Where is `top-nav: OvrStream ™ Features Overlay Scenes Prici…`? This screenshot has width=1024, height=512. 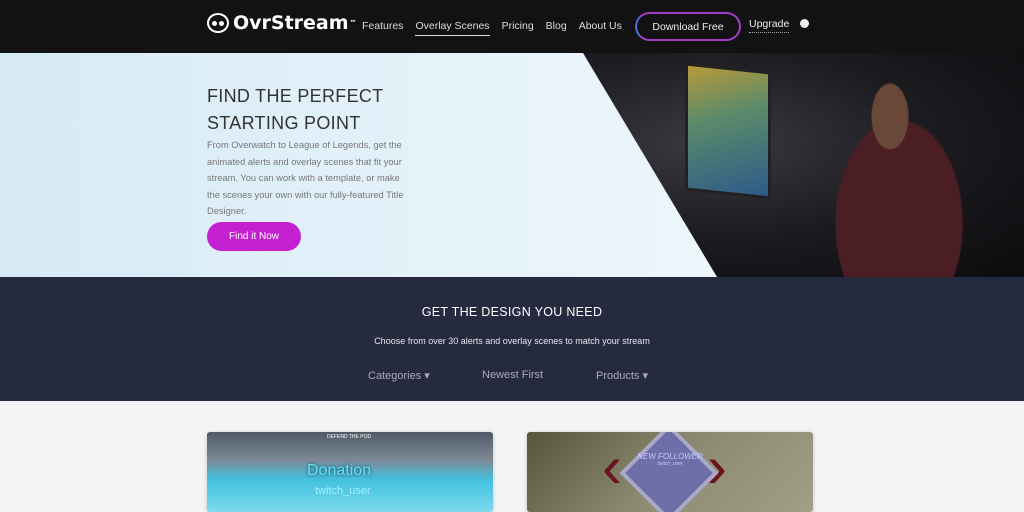 top-nav: OvrStream ™ Features Overlay Scenes Prici… is located at coordinates (512, 26).